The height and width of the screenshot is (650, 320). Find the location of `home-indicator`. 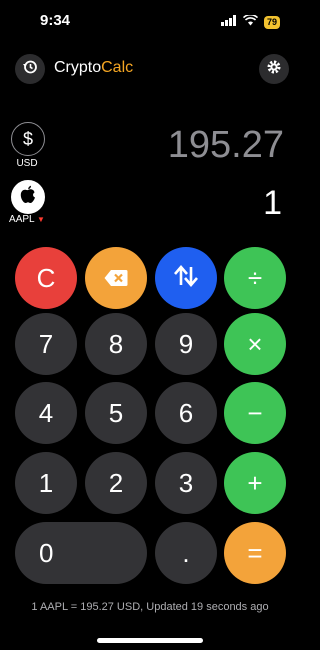

home-indicator is located at coordinates (150, 640).